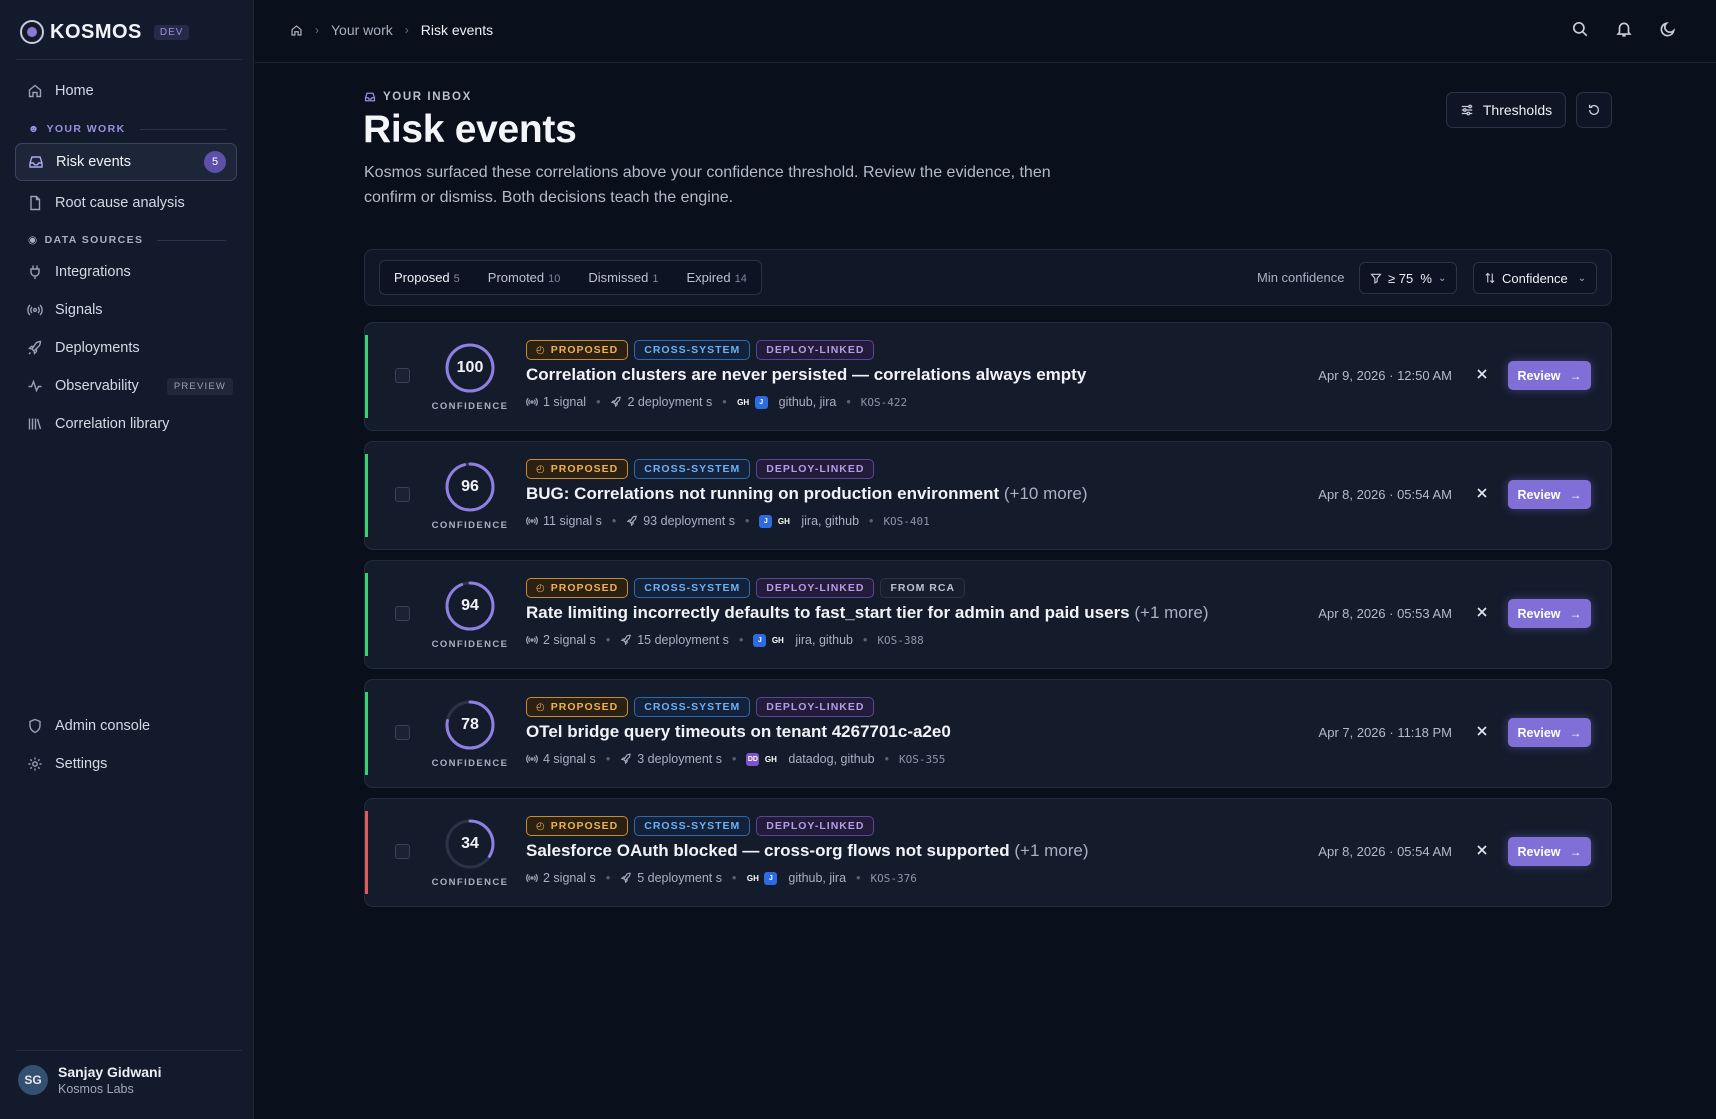  What do you see at coordinates (171, 32) in the screenshot?
I see `env-badge: DEV` at bounding box center [171, 32].